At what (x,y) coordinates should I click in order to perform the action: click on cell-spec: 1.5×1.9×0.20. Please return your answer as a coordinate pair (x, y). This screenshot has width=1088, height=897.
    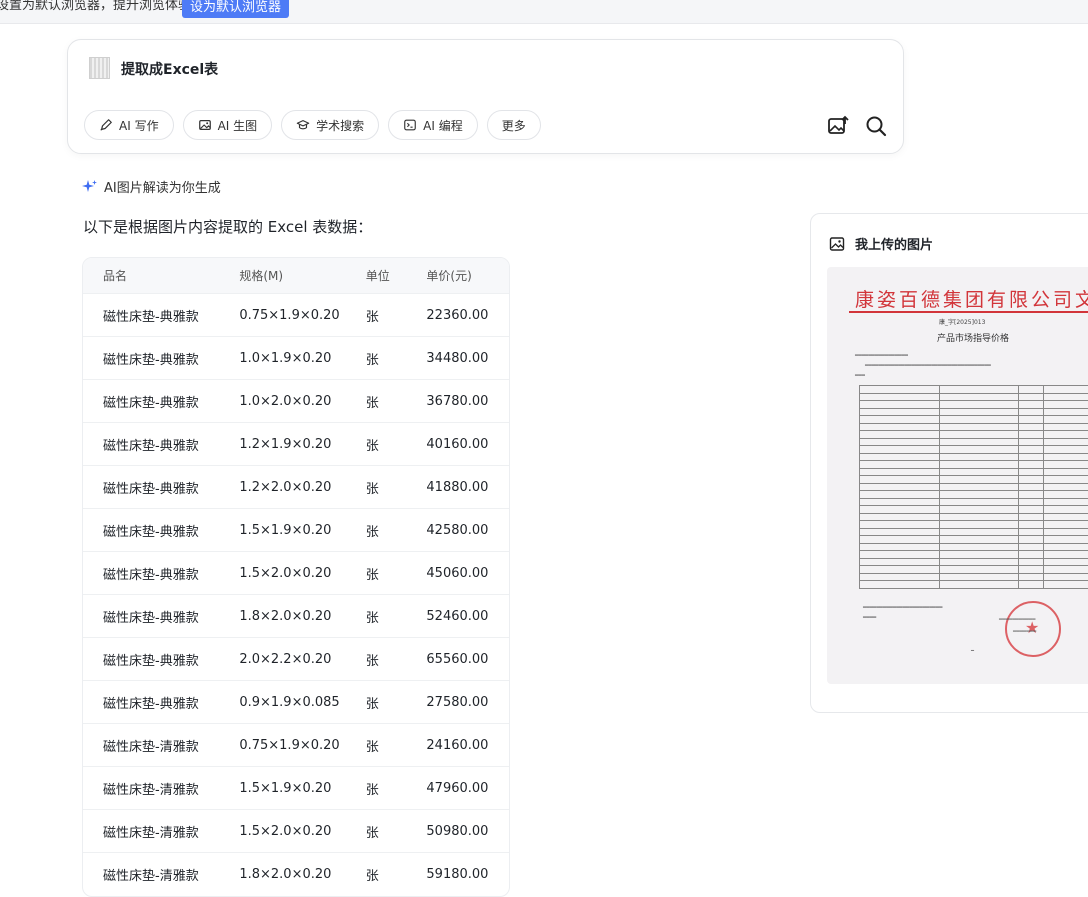
    Looking at the image, I should click on (302, 788).